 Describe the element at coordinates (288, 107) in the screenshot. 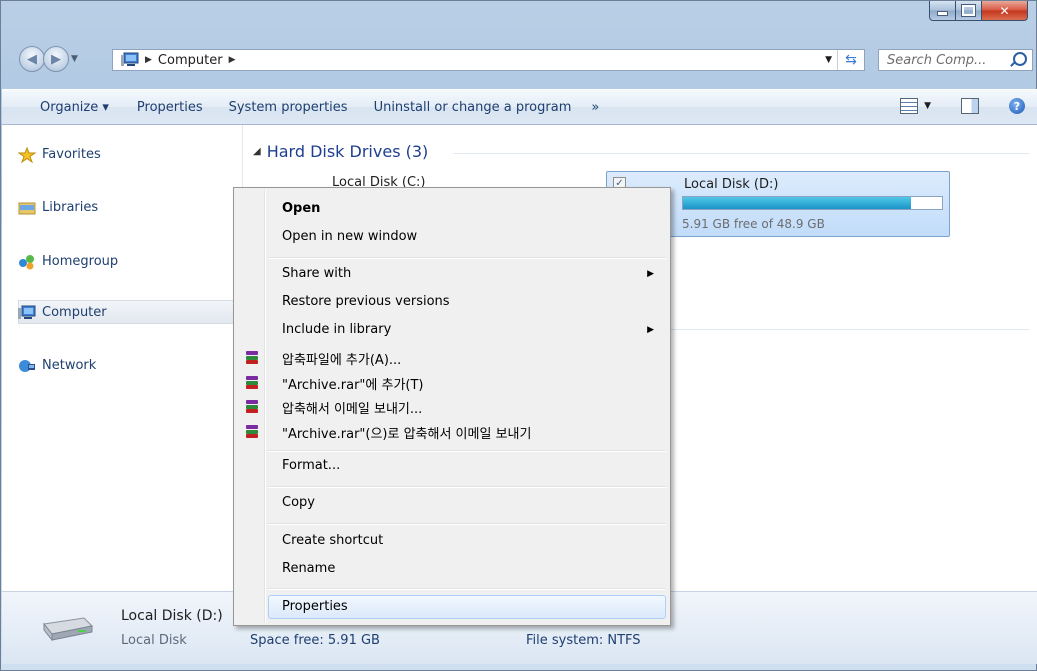

I see `system-properties-button: System properties` at that location.